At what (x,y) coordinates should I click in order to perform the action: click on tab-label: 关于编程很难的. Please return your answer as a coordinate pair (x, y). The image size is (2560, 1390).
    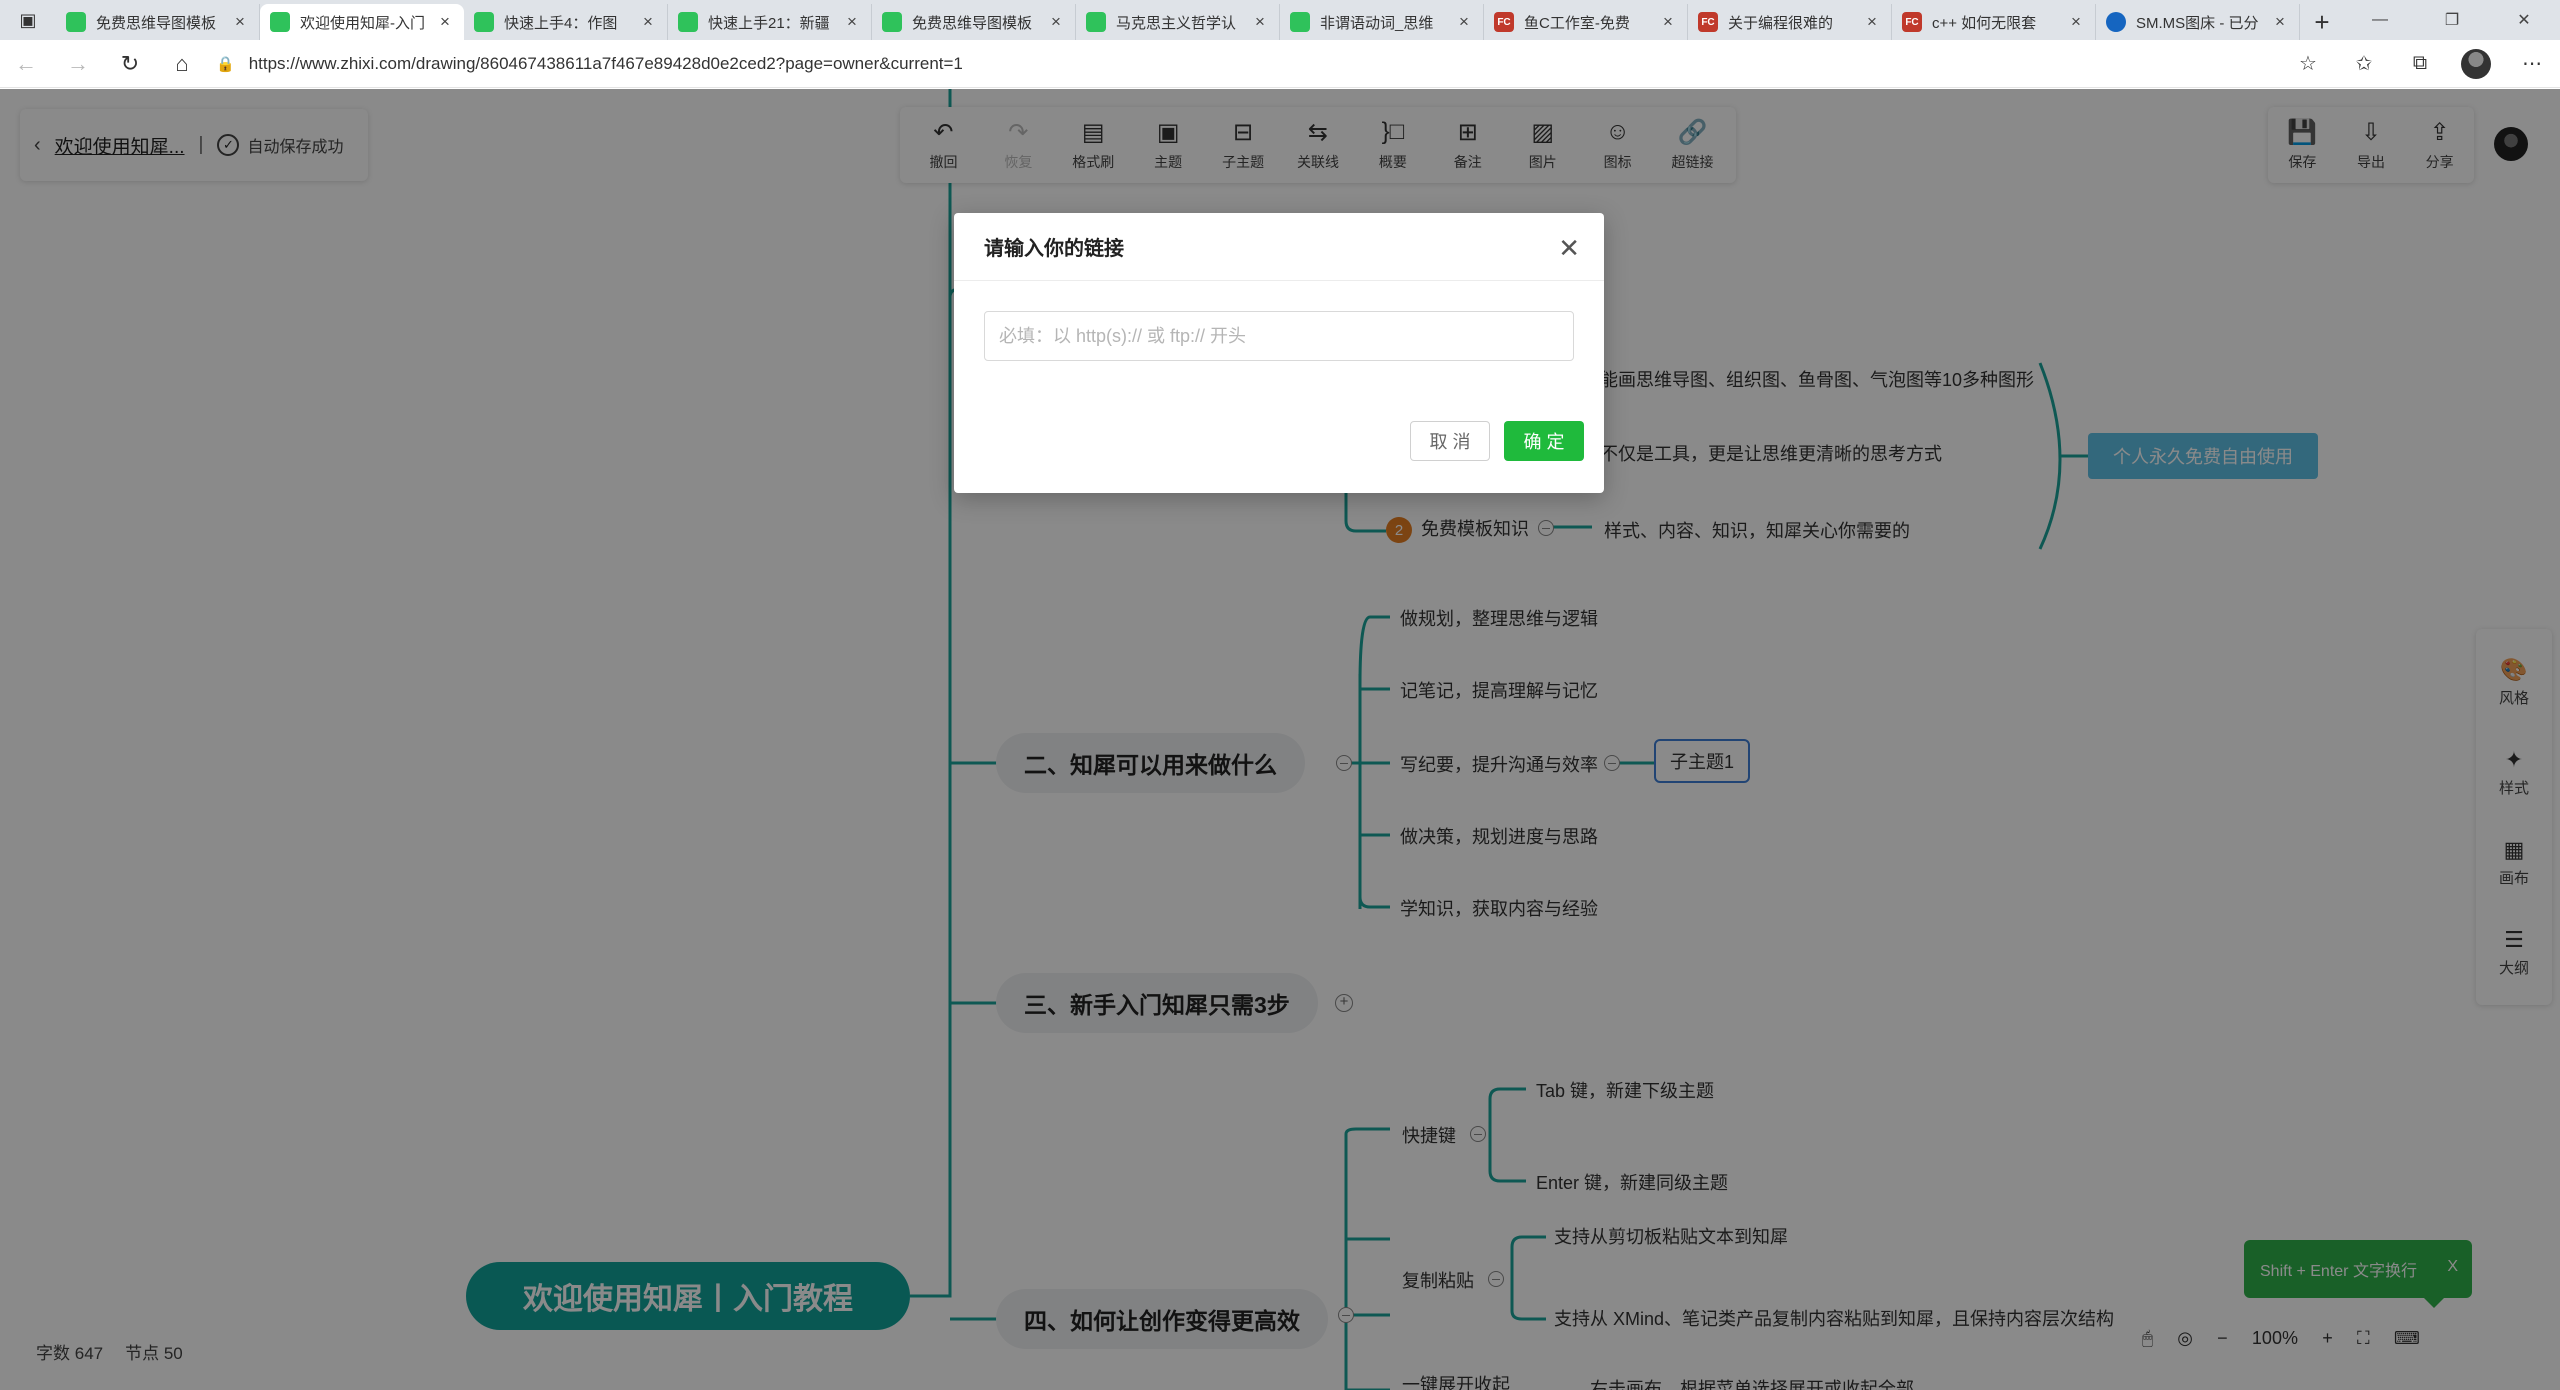
    Looking at the image, I should click on (1781, 23).